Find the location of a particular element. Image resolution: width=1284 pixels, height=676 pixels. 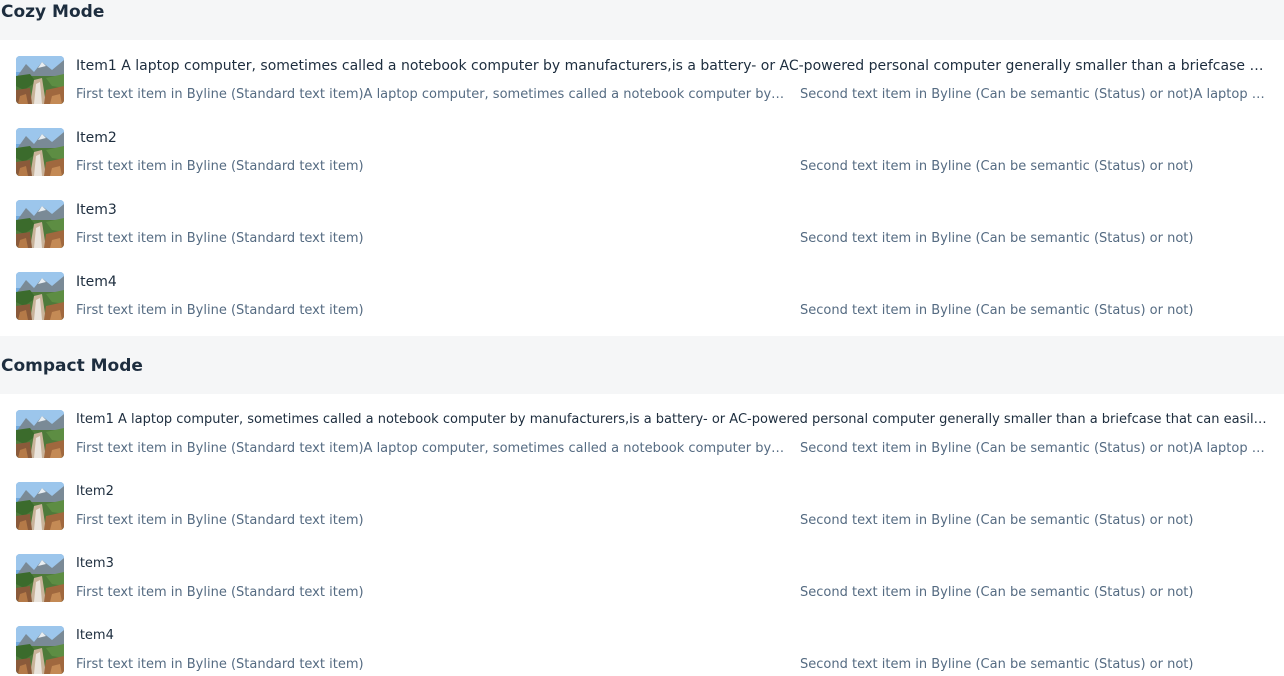

section-title: Cozy Mode is located at coordinates (53, 12).